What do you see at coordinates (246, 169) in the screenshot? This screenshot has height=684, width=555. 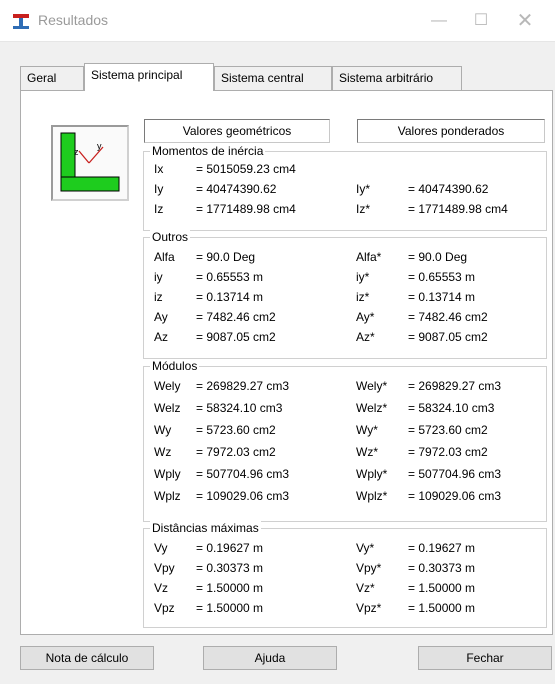 I see `property-value: = 5015059.23 cm4` at bounding box center [246, 169].